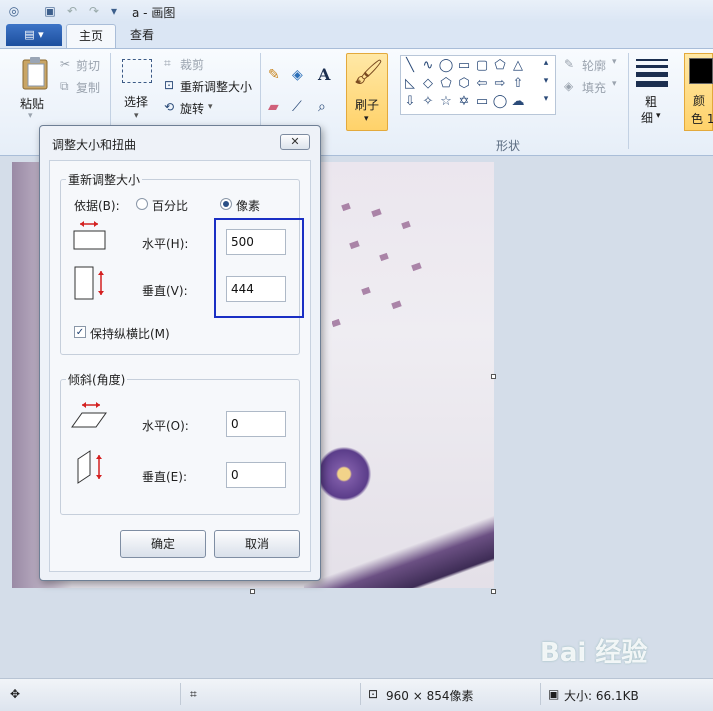 This screenshot has width=713, height=711. Describe the element at coordinates (257, 544) in the screenshot. I see `cancel-button: 取消` at that location.